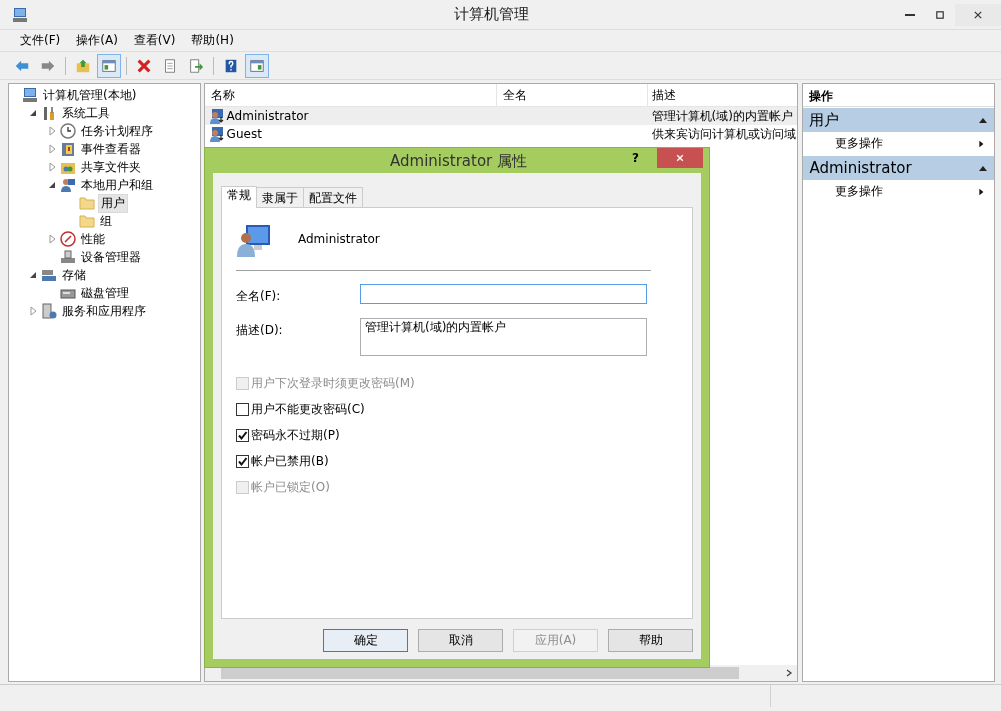 The image size is (1001, 711). I want to click on checkbox-label: 用户下次登录时须更改密码(M), so click(333, 383).